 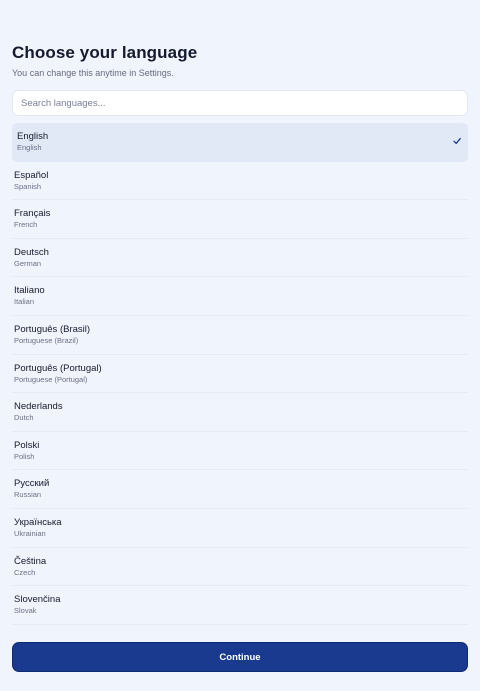 I want to click on language-native-name: Español, so click(x=31, y=175).